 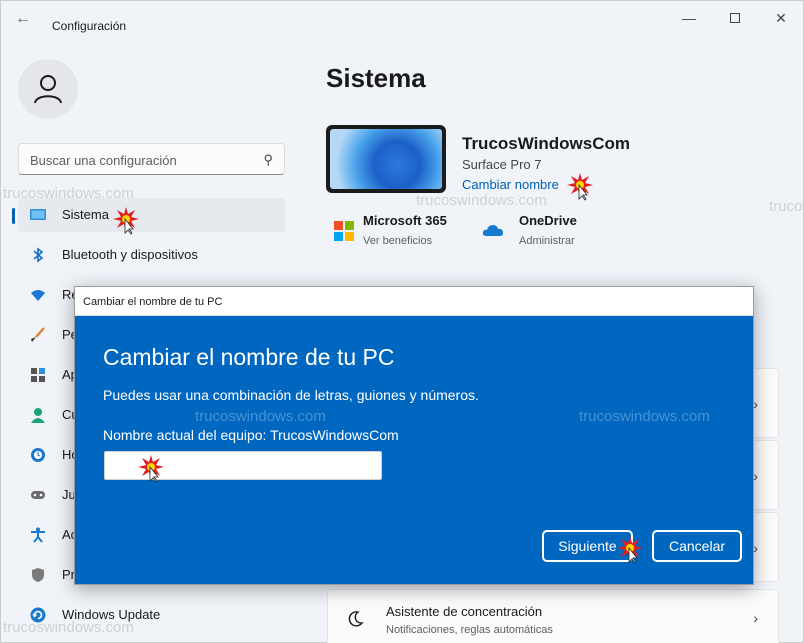 What do you see at coordinates (689, 19) in the screenshot?
I see `minimize-button: —` at bounding box center [689, 19].